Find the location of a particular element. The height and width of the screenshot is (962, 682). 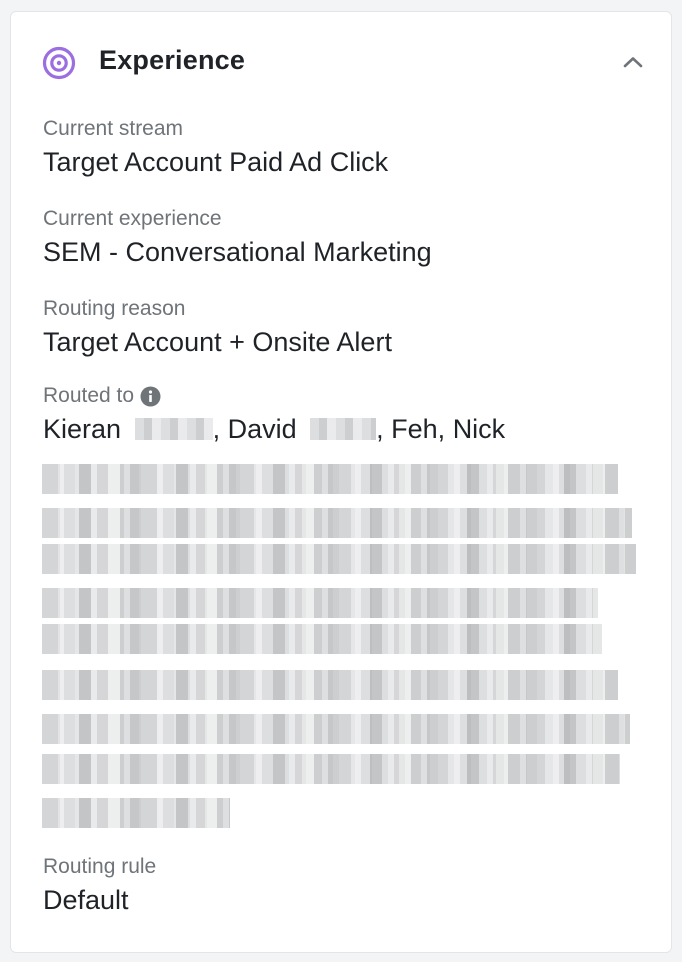

routed-to-value: Kieran , David , Feh, Nick is located at coordinates (274, 429).